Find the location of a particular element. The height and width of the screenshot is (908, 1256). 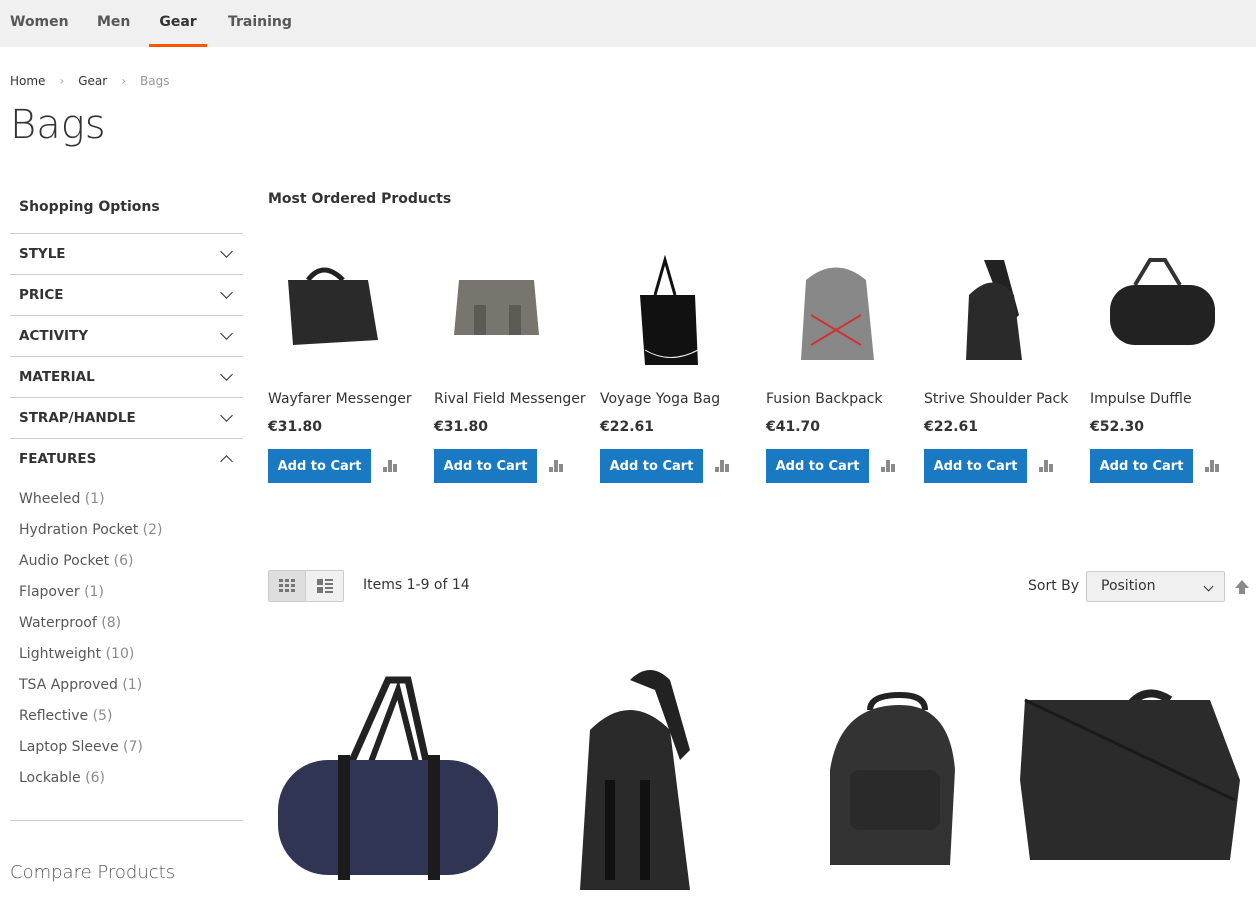

product-image-duffle is located at coordinates (388, 784).